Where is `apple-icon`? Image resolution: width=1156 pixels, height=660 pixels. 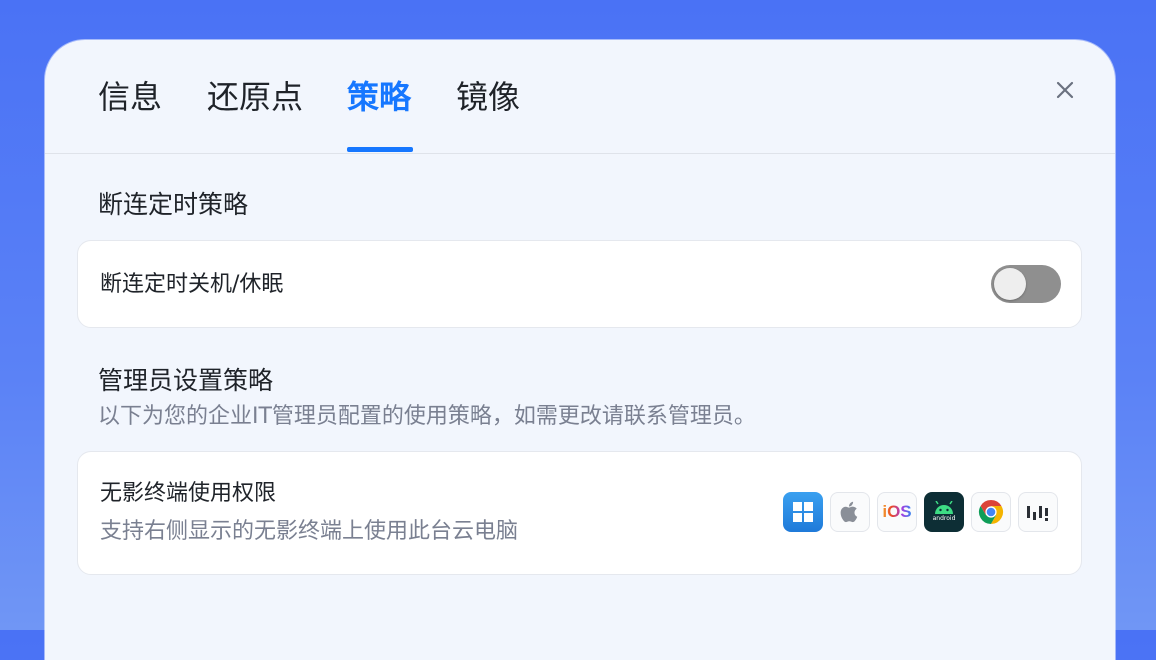 apple-icon is located at coordinates (850, 512).